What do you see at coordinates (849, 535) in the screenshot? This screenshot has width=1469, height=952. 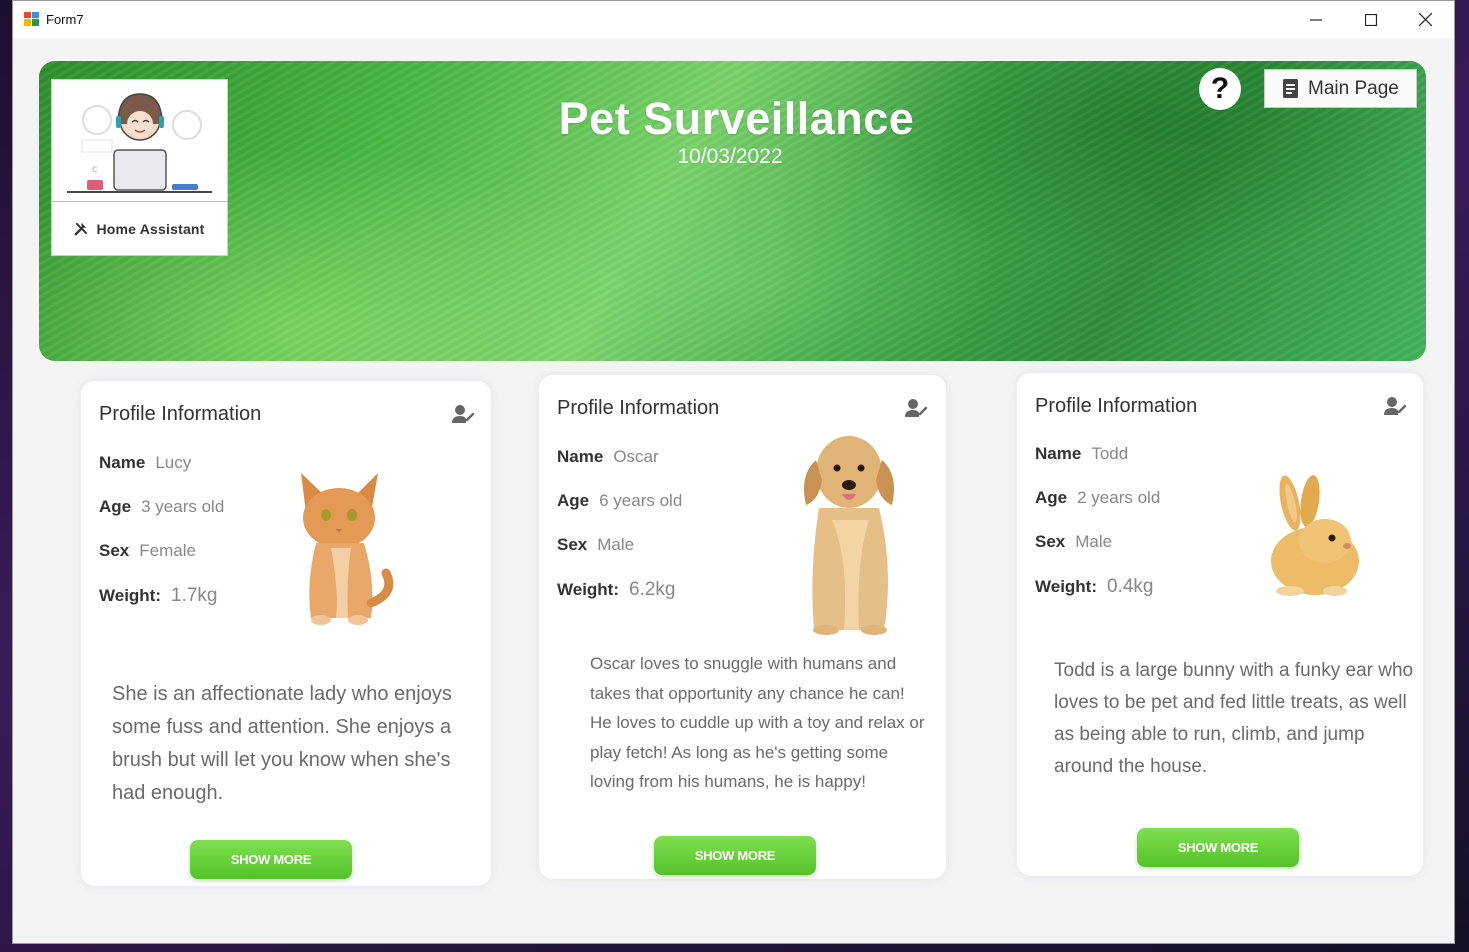 I see `dog-photo` at bounding box center [849, 535].